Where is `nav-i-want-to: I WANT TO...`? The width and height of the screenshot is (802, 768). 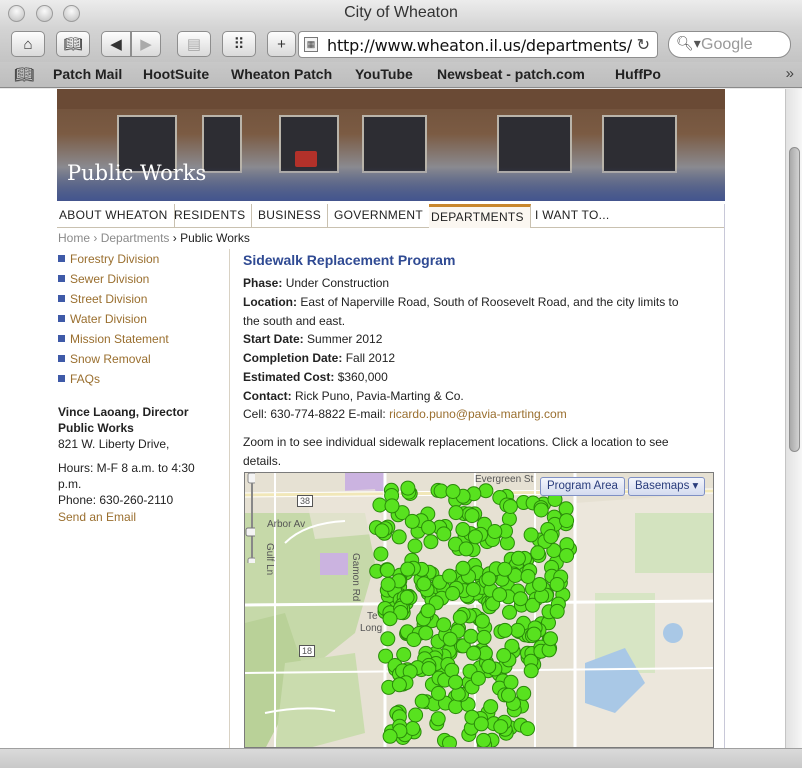 nav-i-want-to: I WANT TO... is located at coordinates (574, 216).